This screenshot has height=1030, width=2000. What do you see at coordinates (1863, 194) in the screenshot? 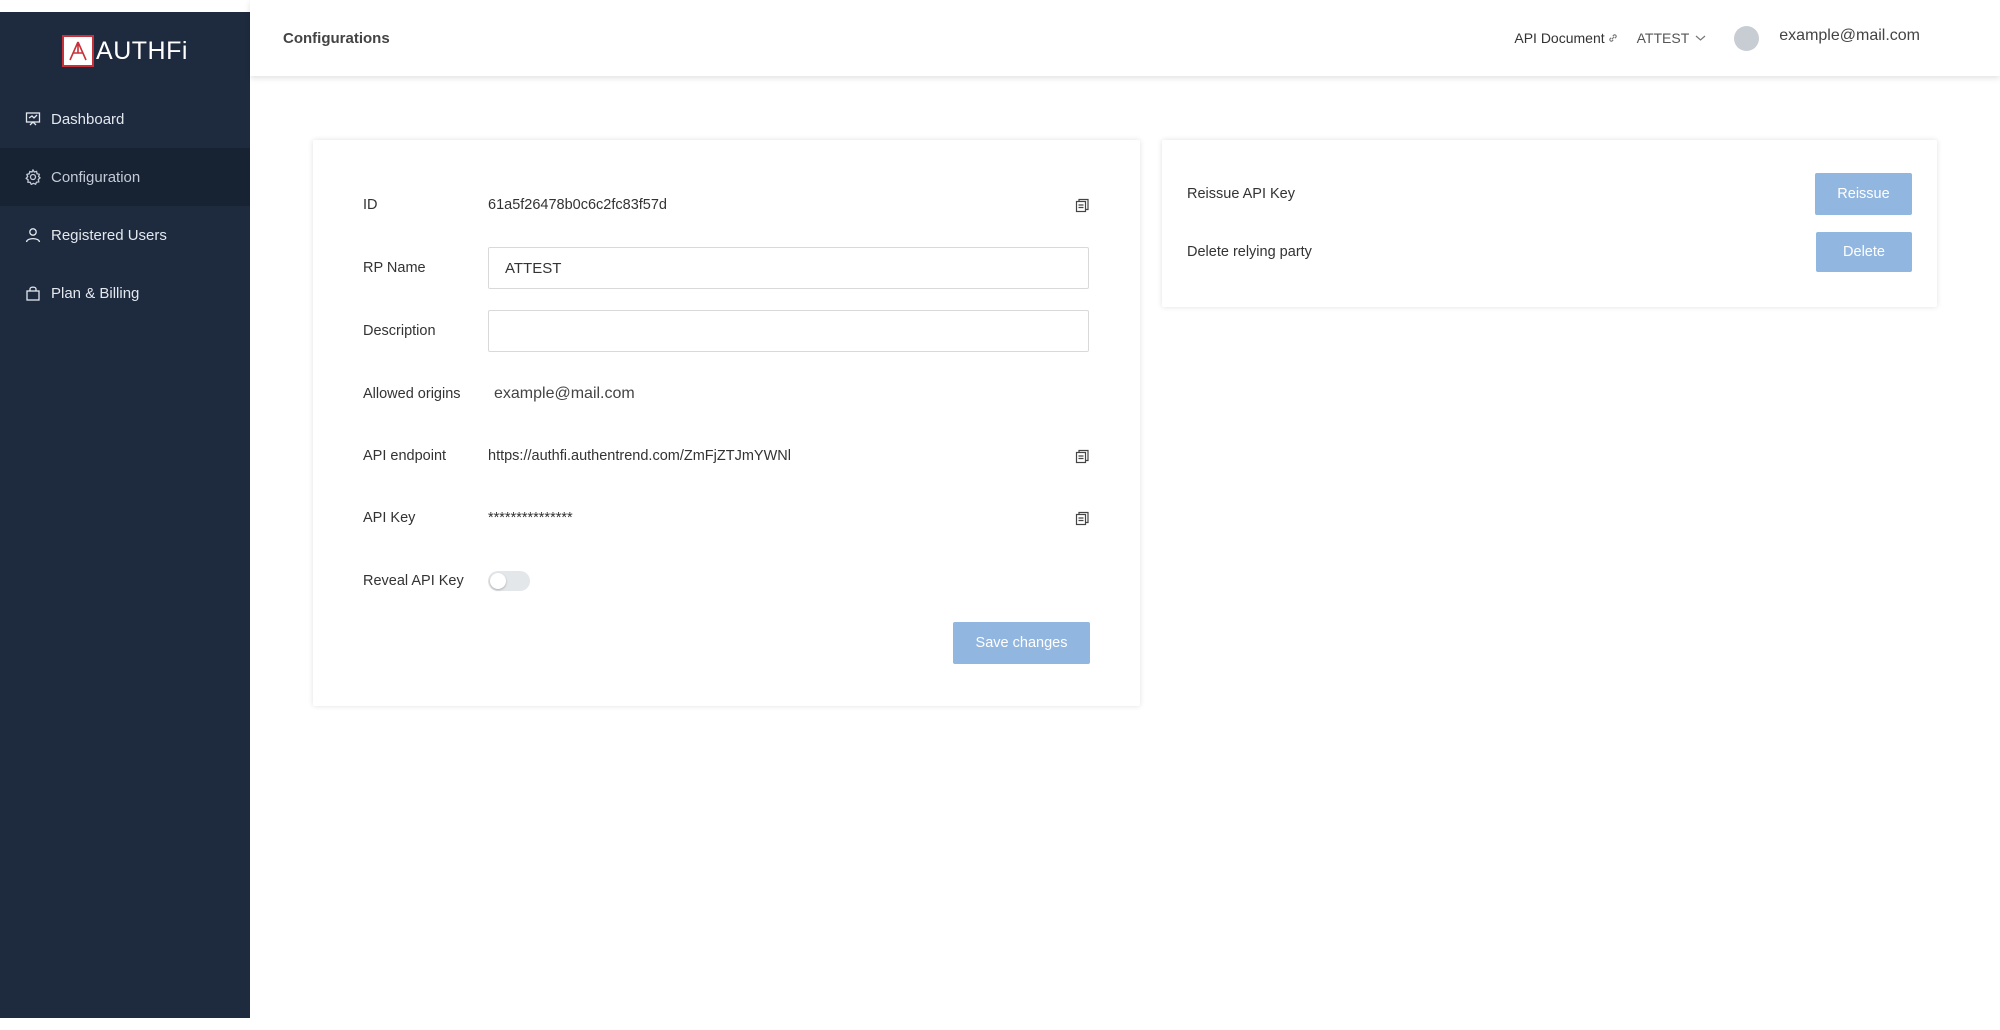
I see `reissue-button: Reissue` at bounding box center [1863, 194].